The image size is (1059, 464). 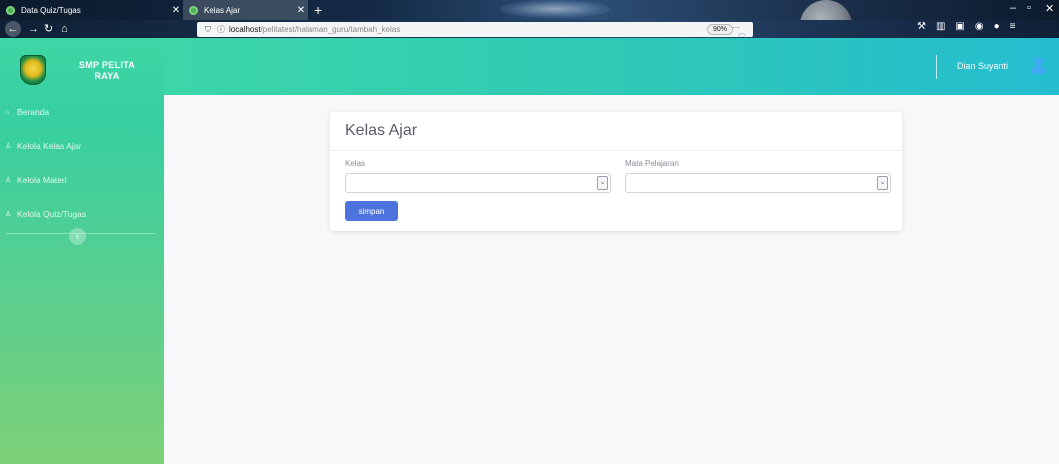 What do you see at coordinates (736, 27) in the screenshot?
I see `more-actions-icon: ···` at bounding box center [736, 27].